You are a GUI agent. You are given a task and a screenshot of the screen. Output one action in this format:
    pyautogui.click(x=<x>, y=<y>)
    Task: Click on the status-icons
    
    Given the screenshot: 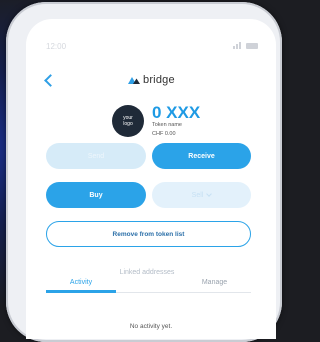 What is the action you would take?
    pyautogui.click(x=245, y=45)
    